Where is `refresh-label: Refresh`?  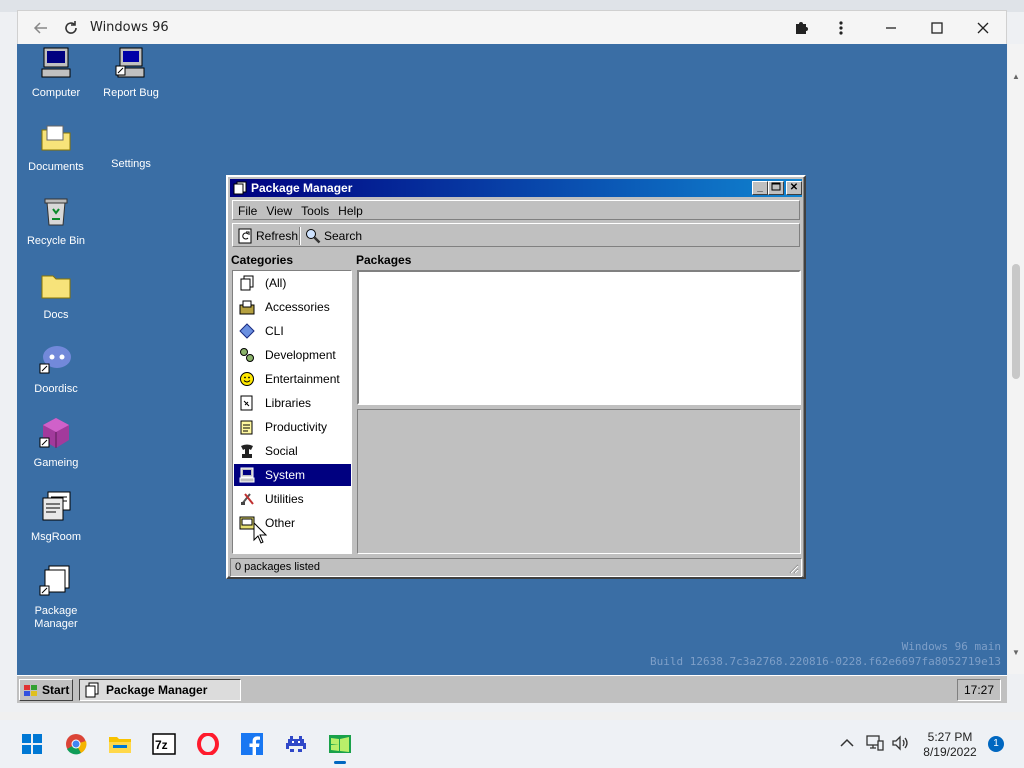 refresh-label: Refresh is located at coordinates (277, 235).